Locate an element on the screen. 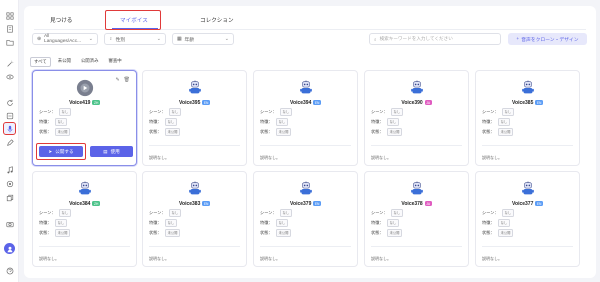 The image size is (600, 282). eye-icon is located at coordinates (9, 76).